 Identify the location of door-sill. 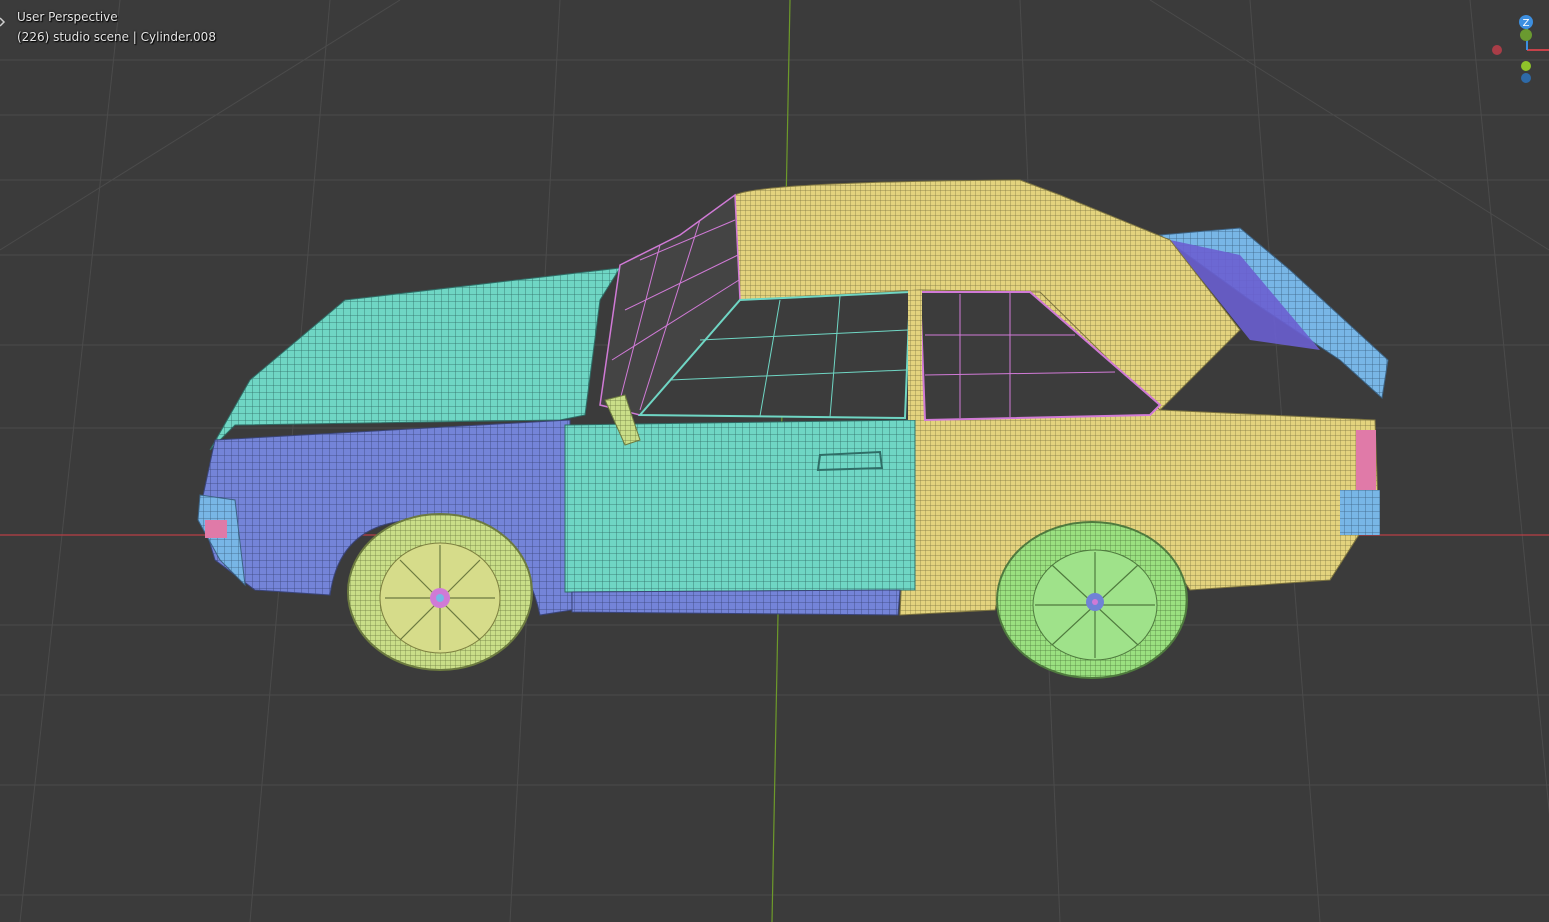
(736, 602).